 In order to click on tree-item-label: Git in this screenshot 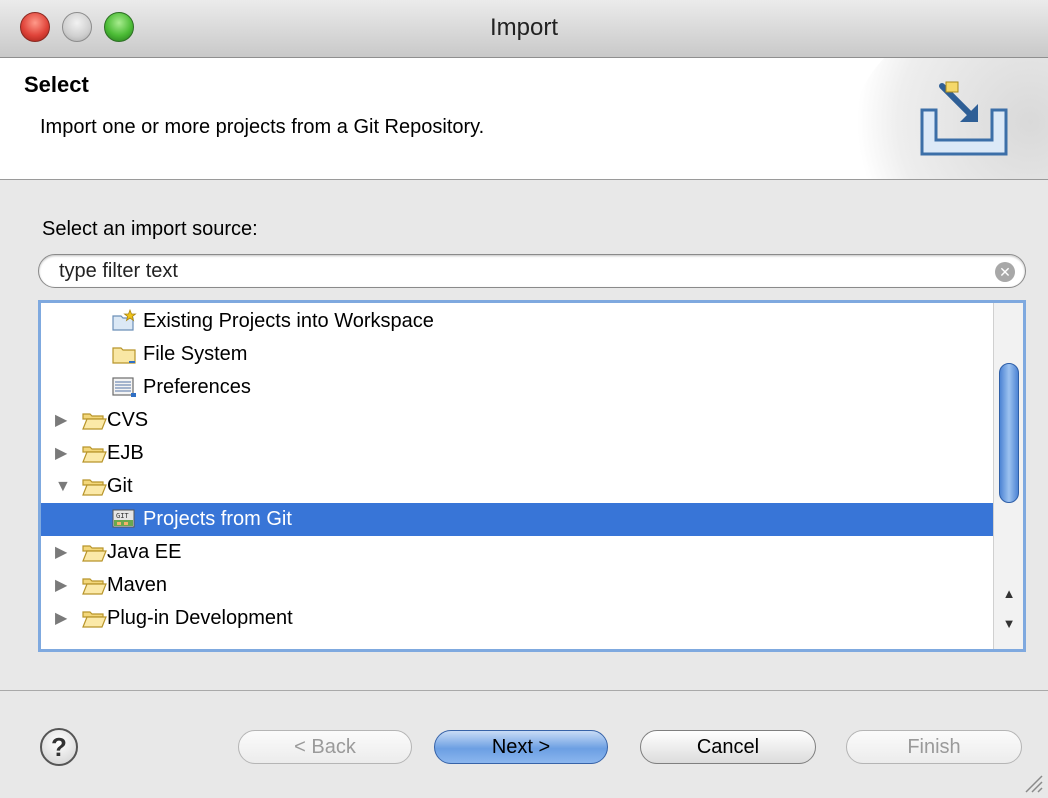, I will do `click(120, 486)`.